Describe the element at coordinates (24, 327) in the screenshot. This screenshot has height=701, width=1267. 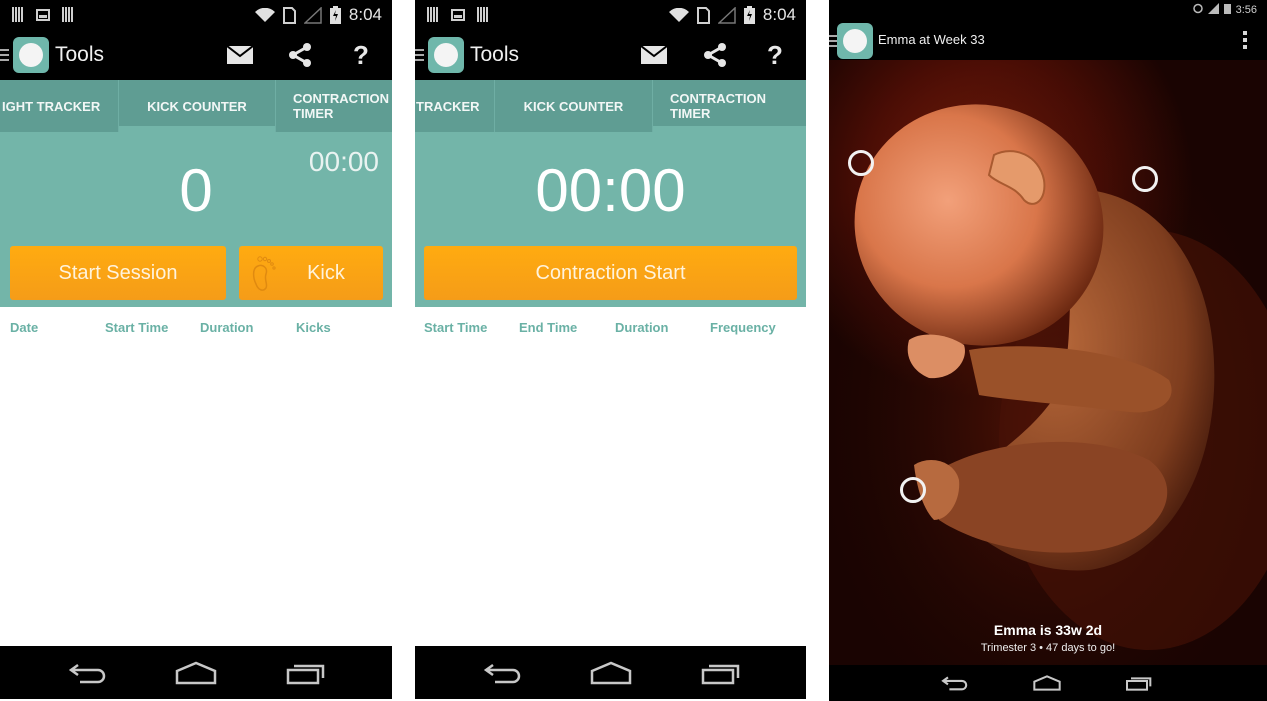
I see `column-header-date: Date` at that location.